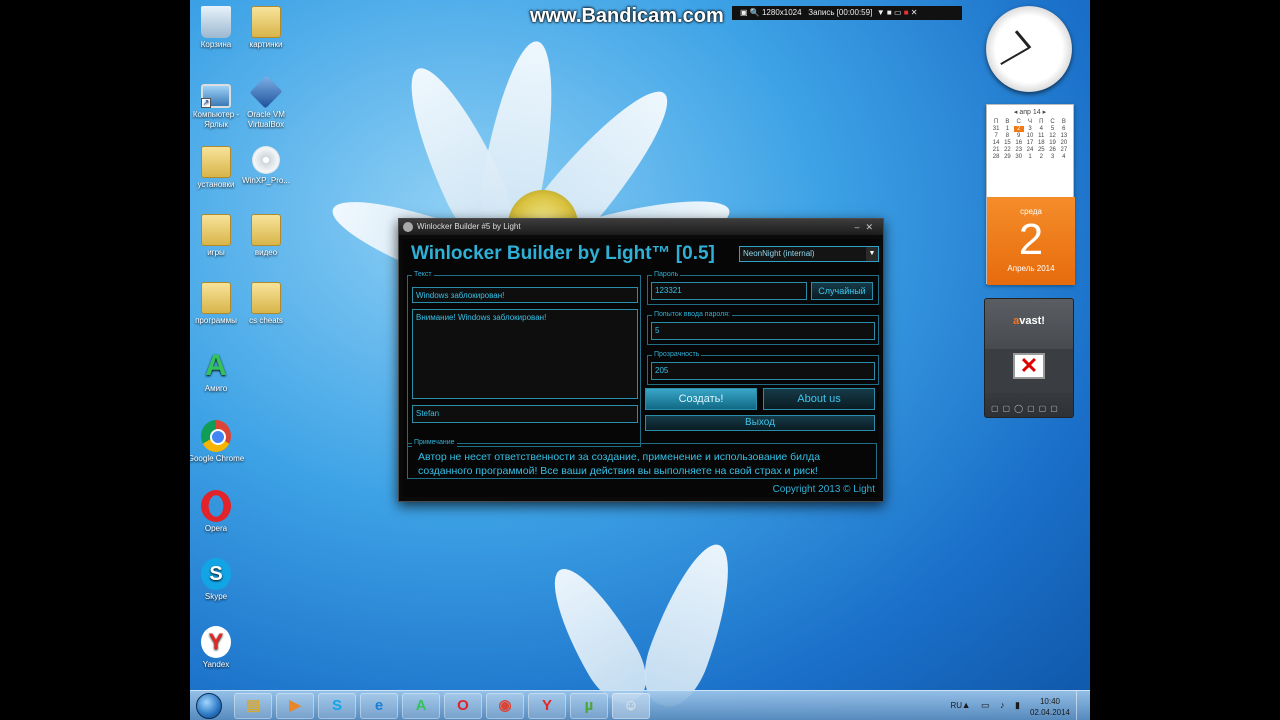  I want to click on desktop-icon-opera: Opera, so click(218, 512).